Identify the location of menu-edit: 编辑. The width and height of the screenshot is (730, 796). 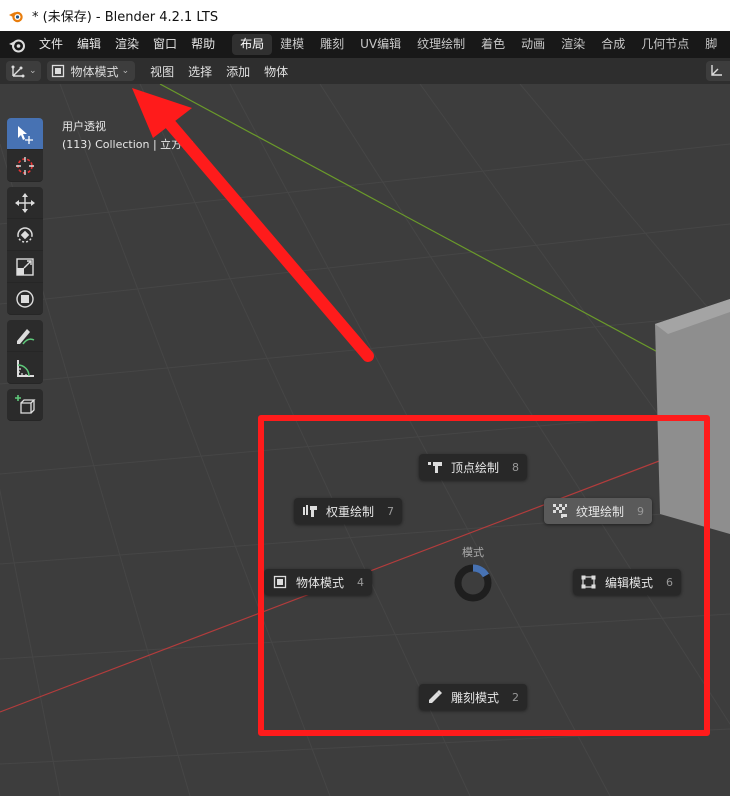
(89, 44).